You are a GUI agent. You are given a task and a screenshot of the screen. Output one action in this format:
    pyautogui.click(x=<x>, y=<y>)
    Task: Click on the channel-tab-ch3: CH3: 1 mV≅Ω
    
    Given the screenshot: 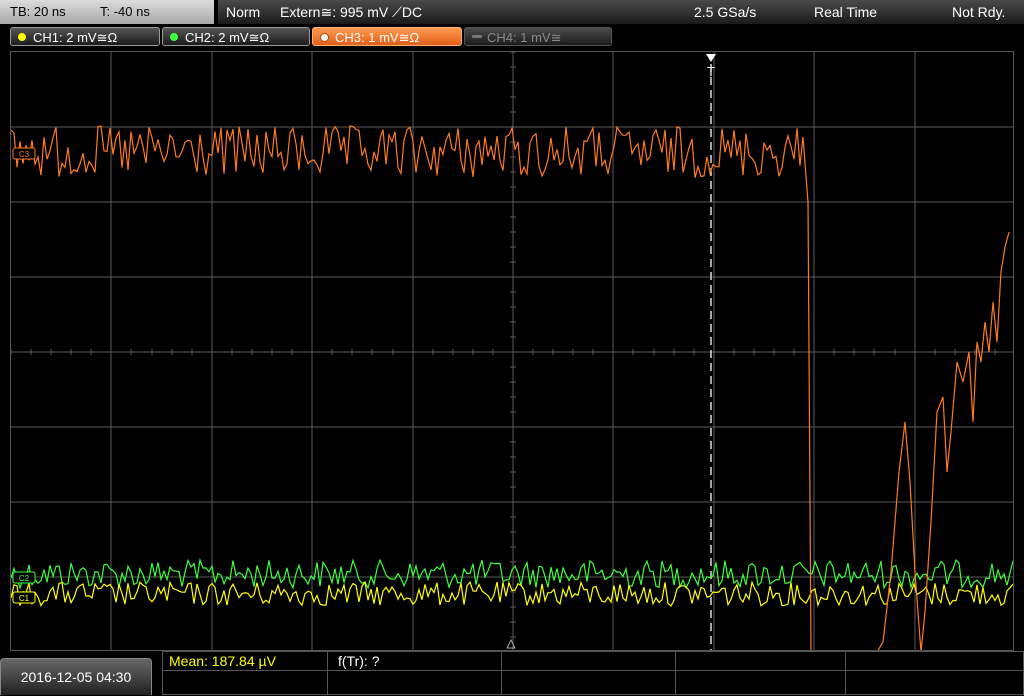 What is the action you would take?
    pyautogui.click(x=387, y=36)
    